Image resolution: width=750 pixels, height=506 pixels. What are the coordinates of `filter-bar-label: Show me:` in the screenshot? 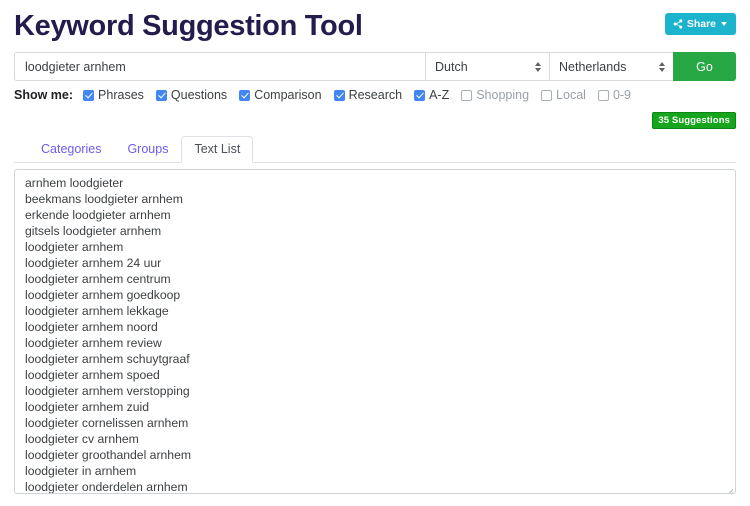 It's located at (44, 95).